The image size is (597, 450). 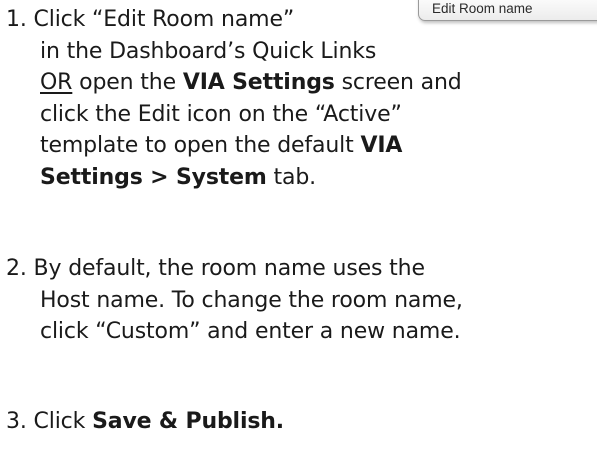 I want to click on via-term: VIA, so click(x=381, y=145).